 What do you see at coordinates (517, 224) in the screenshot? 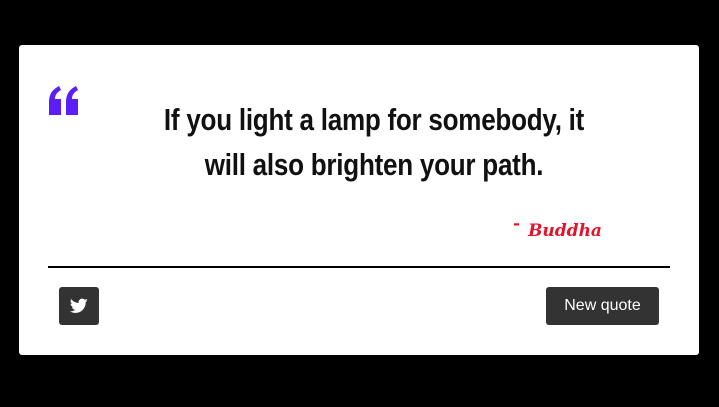
I see `author-dash: -` at bounding box center [517, 224].